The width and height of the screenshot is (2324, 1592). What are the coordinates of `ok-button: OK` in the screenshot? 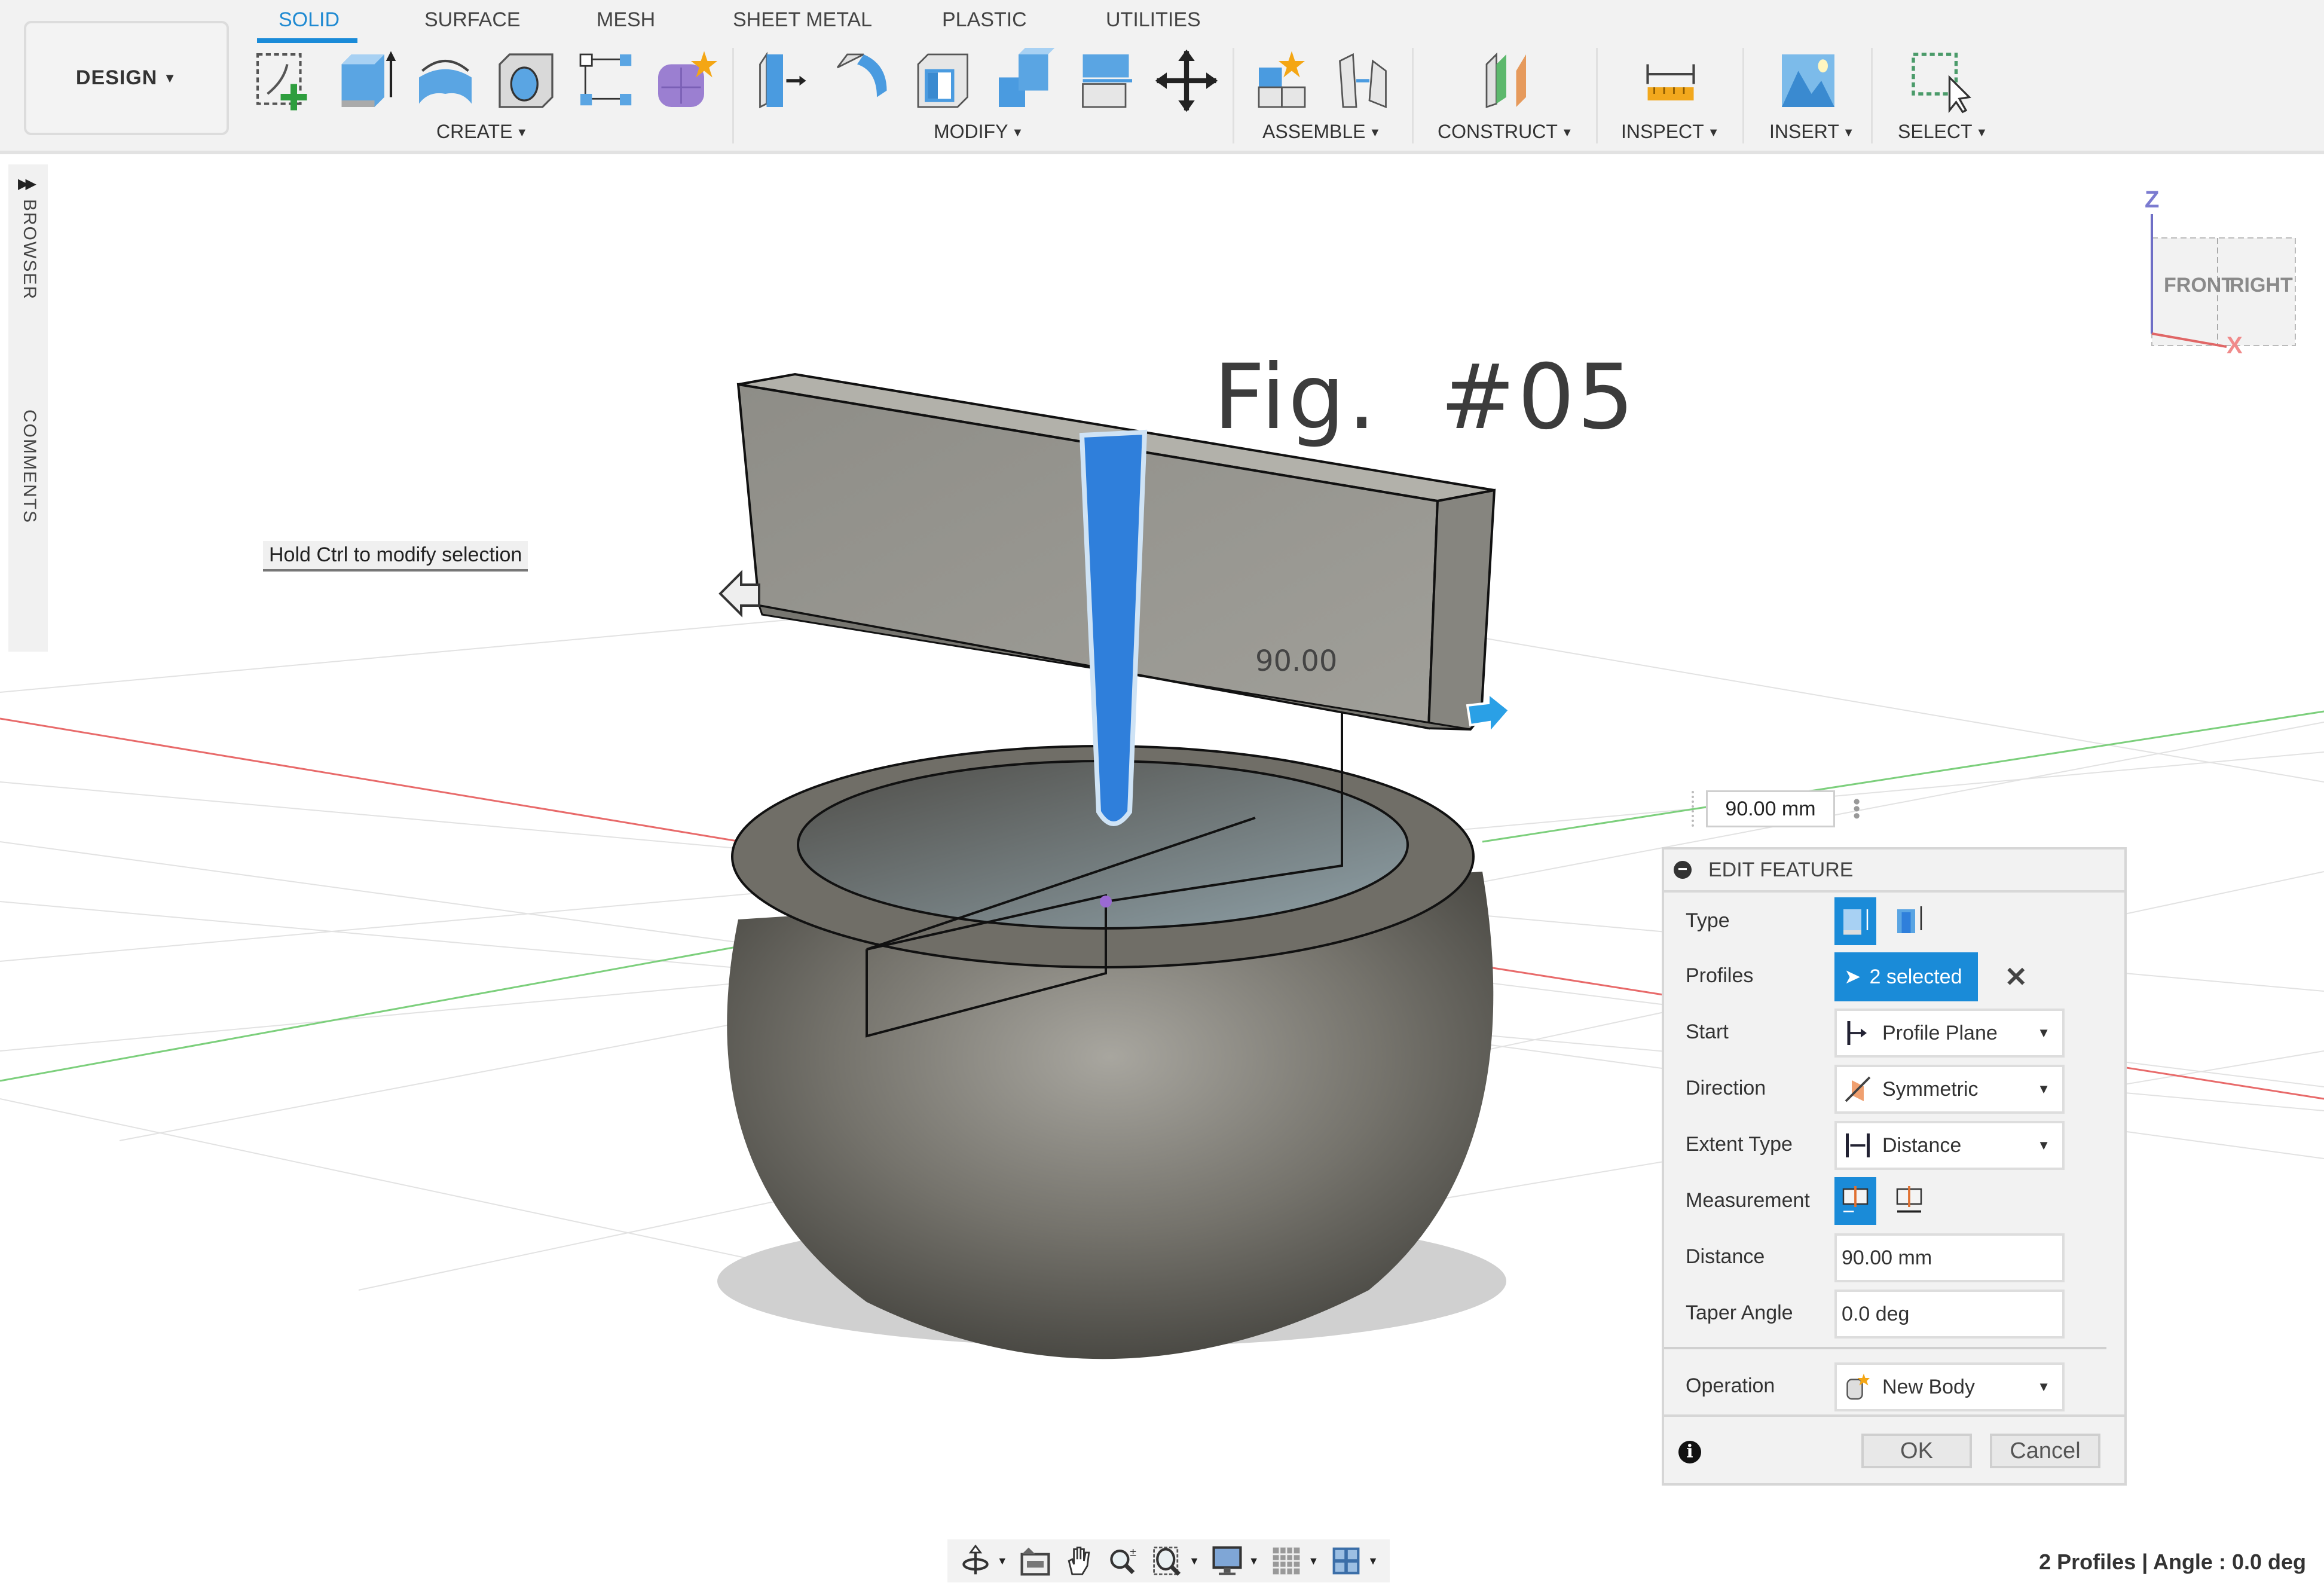 It's located at (1917, 1451).